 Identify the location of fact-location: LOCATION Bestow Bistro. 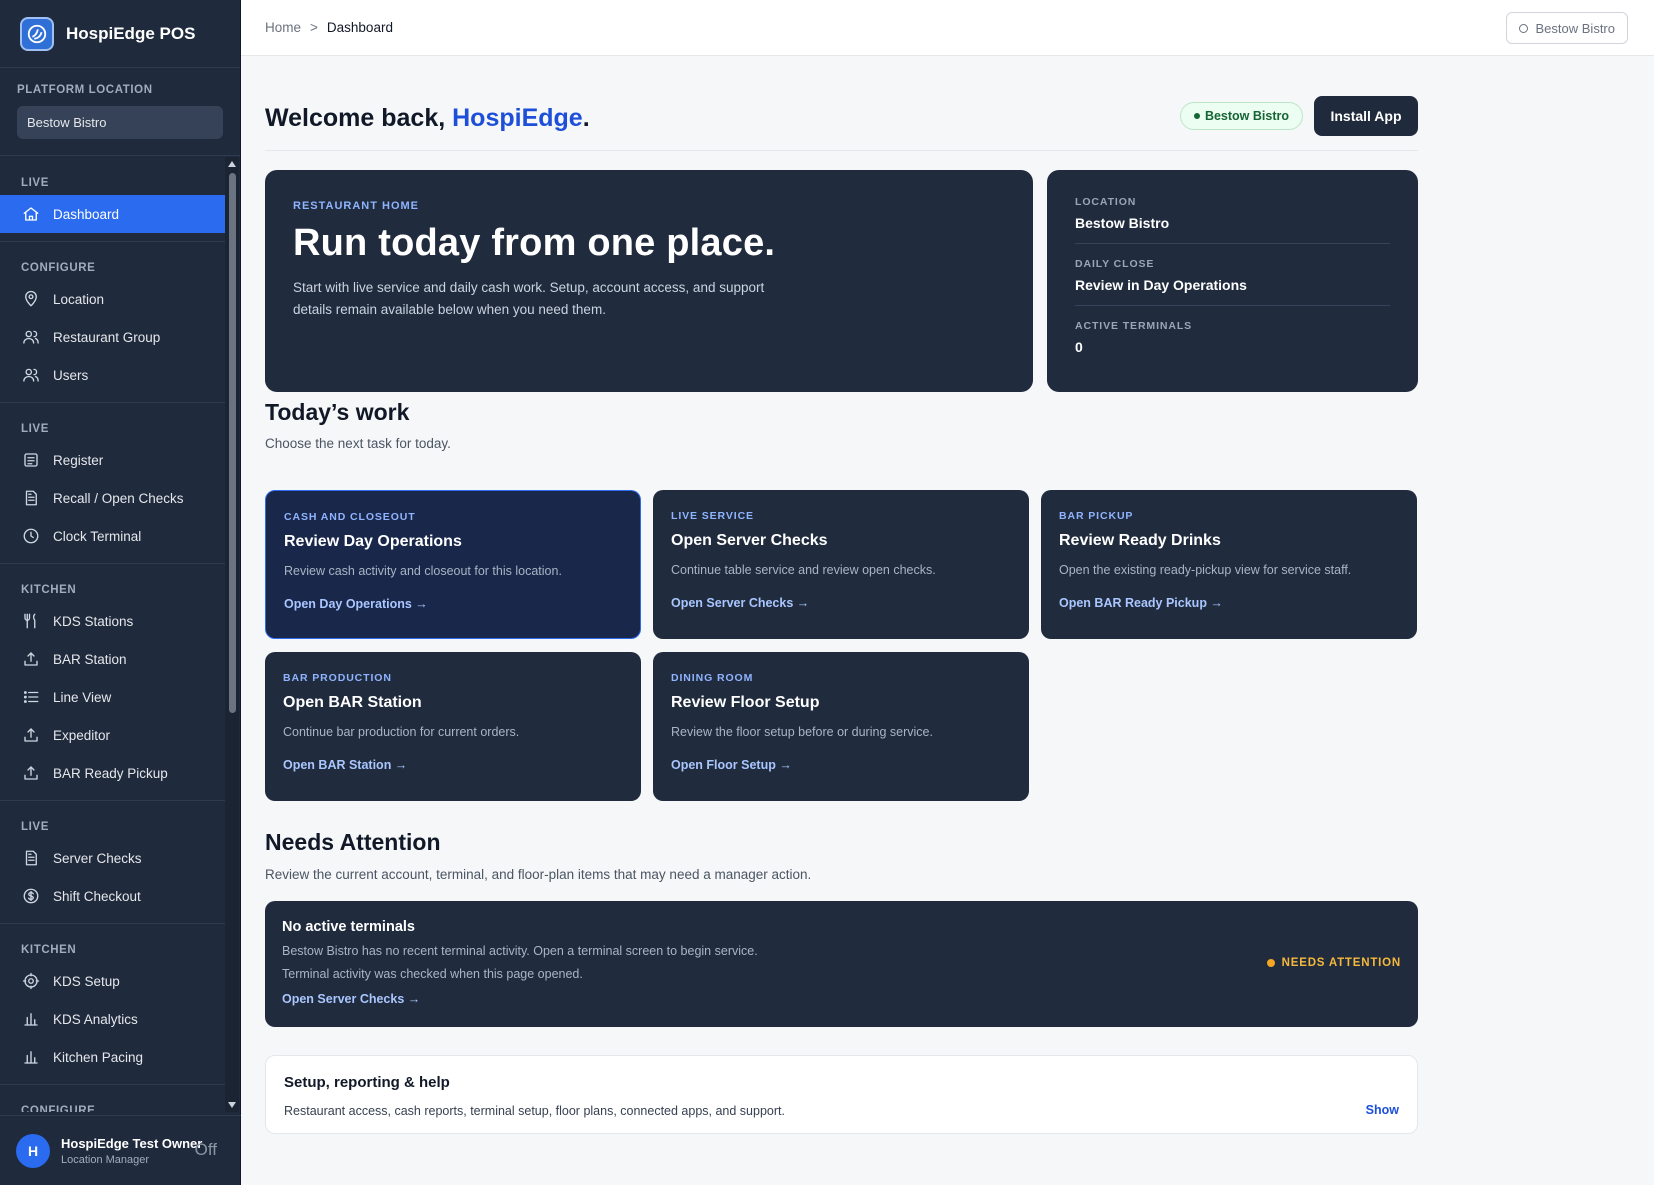
(1232, 220).